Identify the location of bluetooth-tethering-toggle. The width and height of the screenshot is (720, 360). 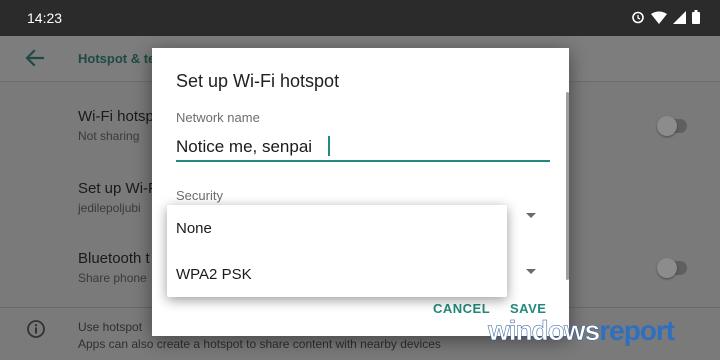
(672, 268).